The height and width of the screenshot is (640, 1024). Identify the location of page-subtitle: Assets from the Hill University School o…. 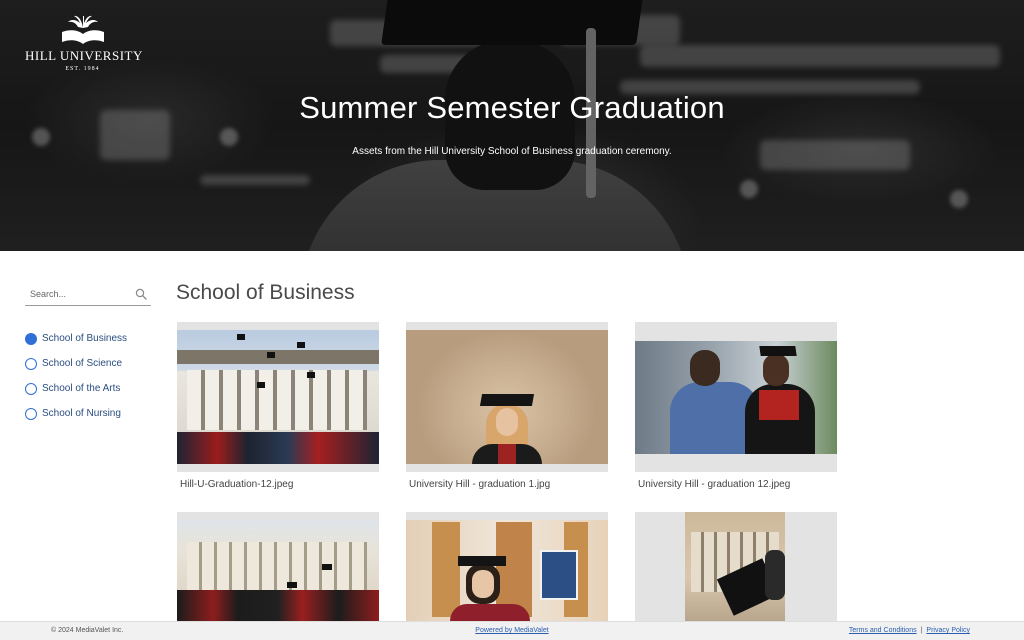
(512, 151).